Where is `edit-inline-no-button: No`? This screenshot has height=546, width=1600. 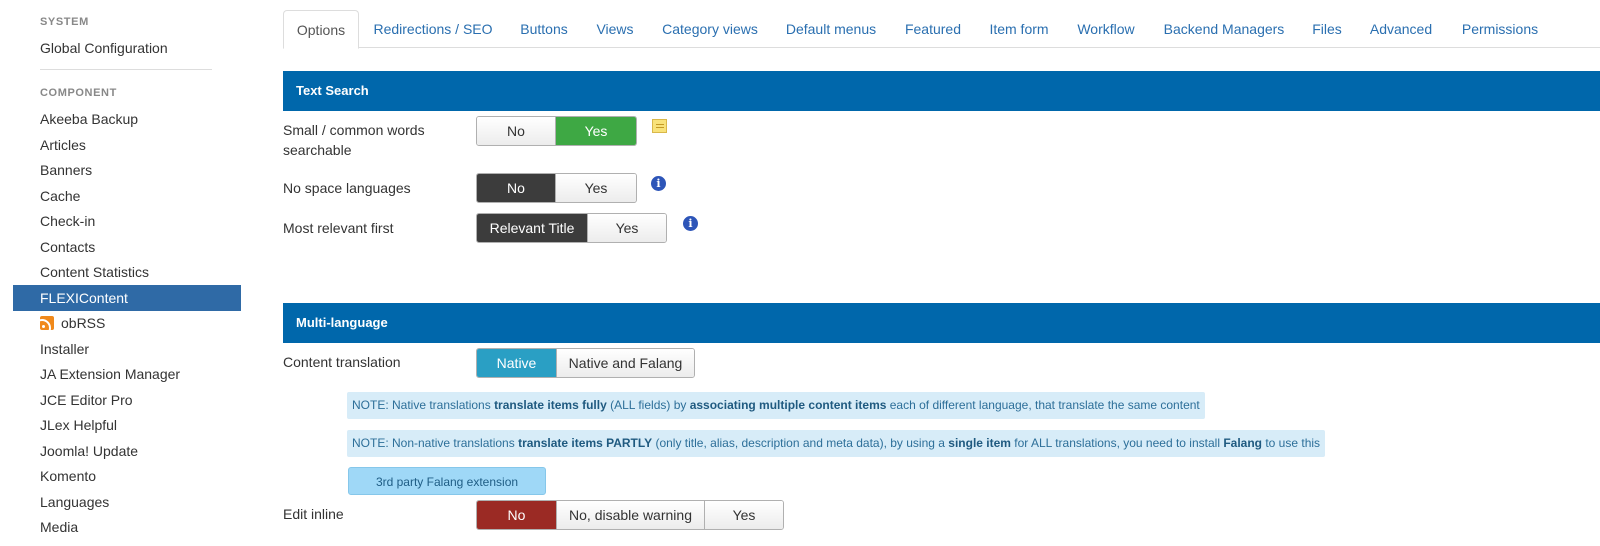 edit-inline-no-button: No is located at coordinates (517, 515).